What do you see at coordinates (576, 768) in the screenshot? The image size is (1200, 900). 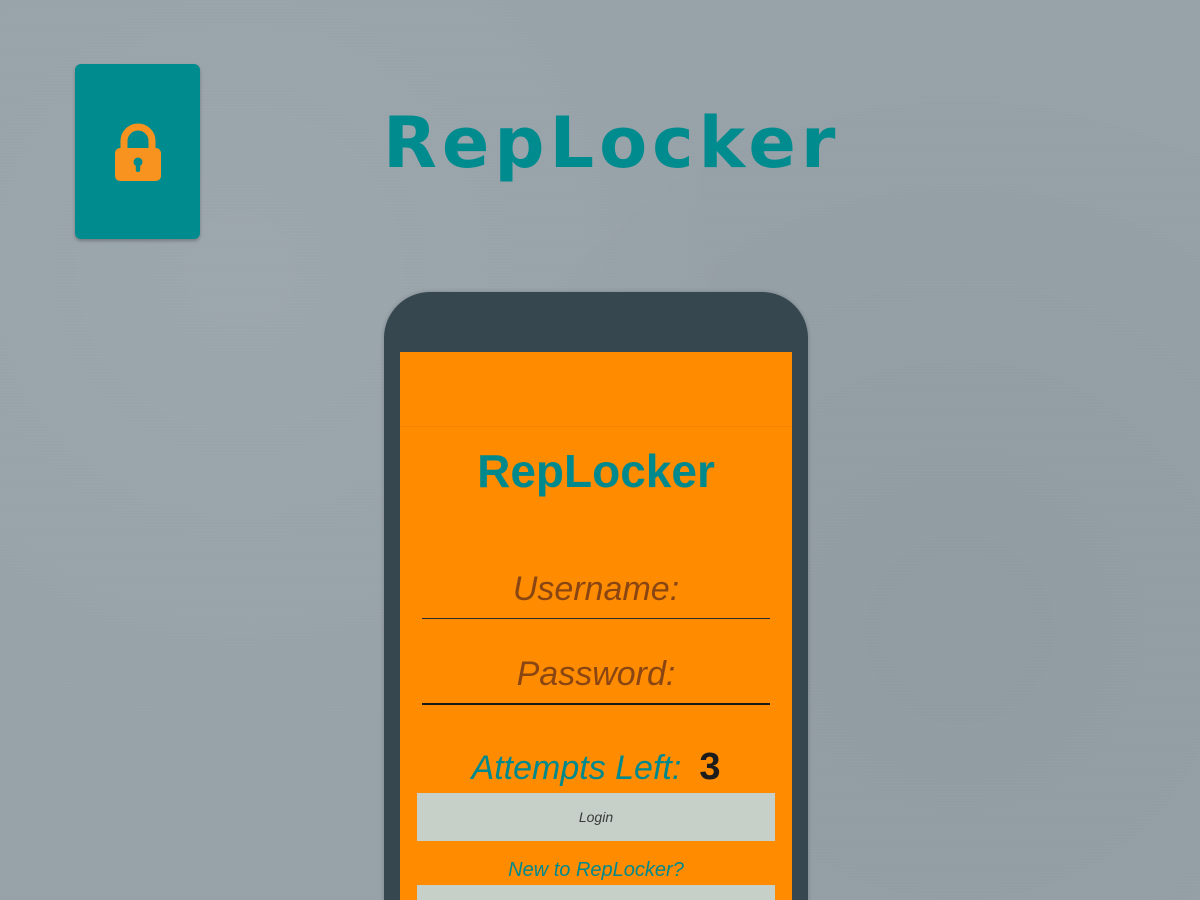 I see `attempts-label: Attempts Left:` at bounding box center [576, 768].